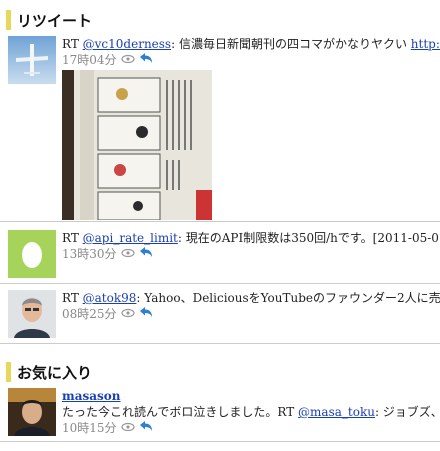 This screenshot has height=451, width=440. What do you see at coordinates (220, 20) in the screenshot?
I see `retweet-section-header: リツイート` at bounding box center [220, 20].